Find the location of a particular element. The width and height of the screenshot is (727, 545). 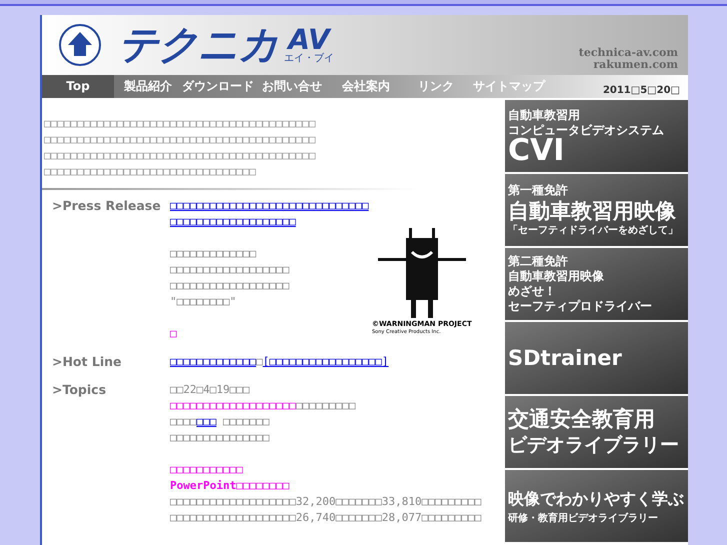

logo-emblem-icon is located at coordinates (80, 45).